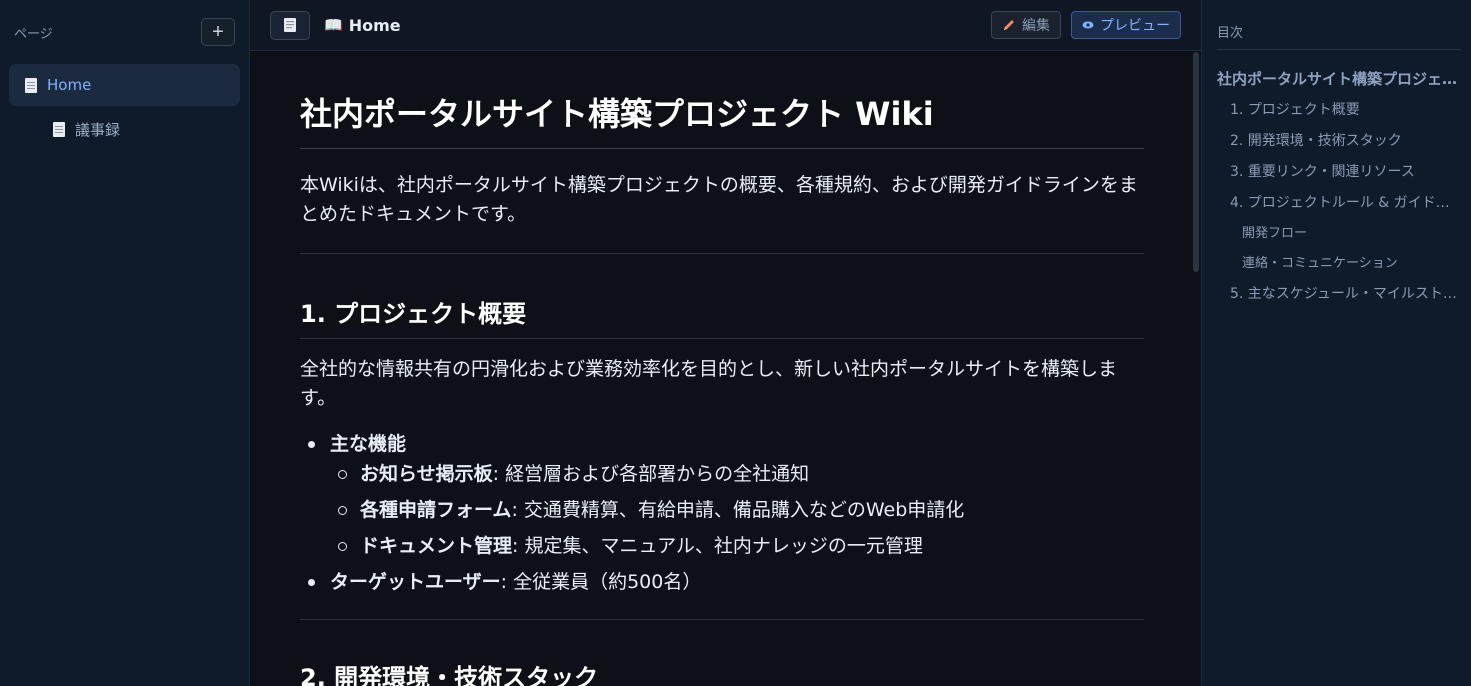 This screenshot has height=686, width=1471. Describe the element at coordinates (1339, 172) in the screenshot. I see `toc-item: 3. 重要リンク・関連リソース` at that location.